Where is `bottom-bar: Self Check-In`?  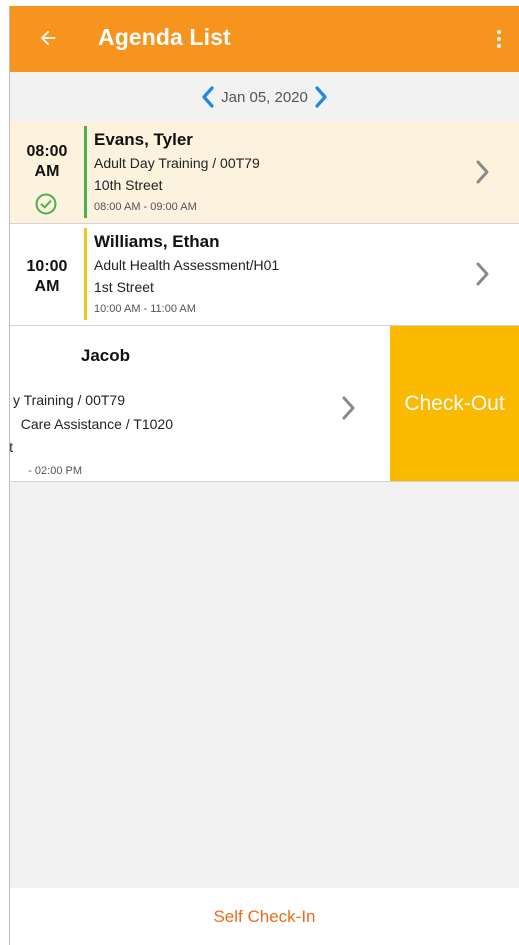 bottom-bar: Self Check-In is located at coordinates (264, 916).